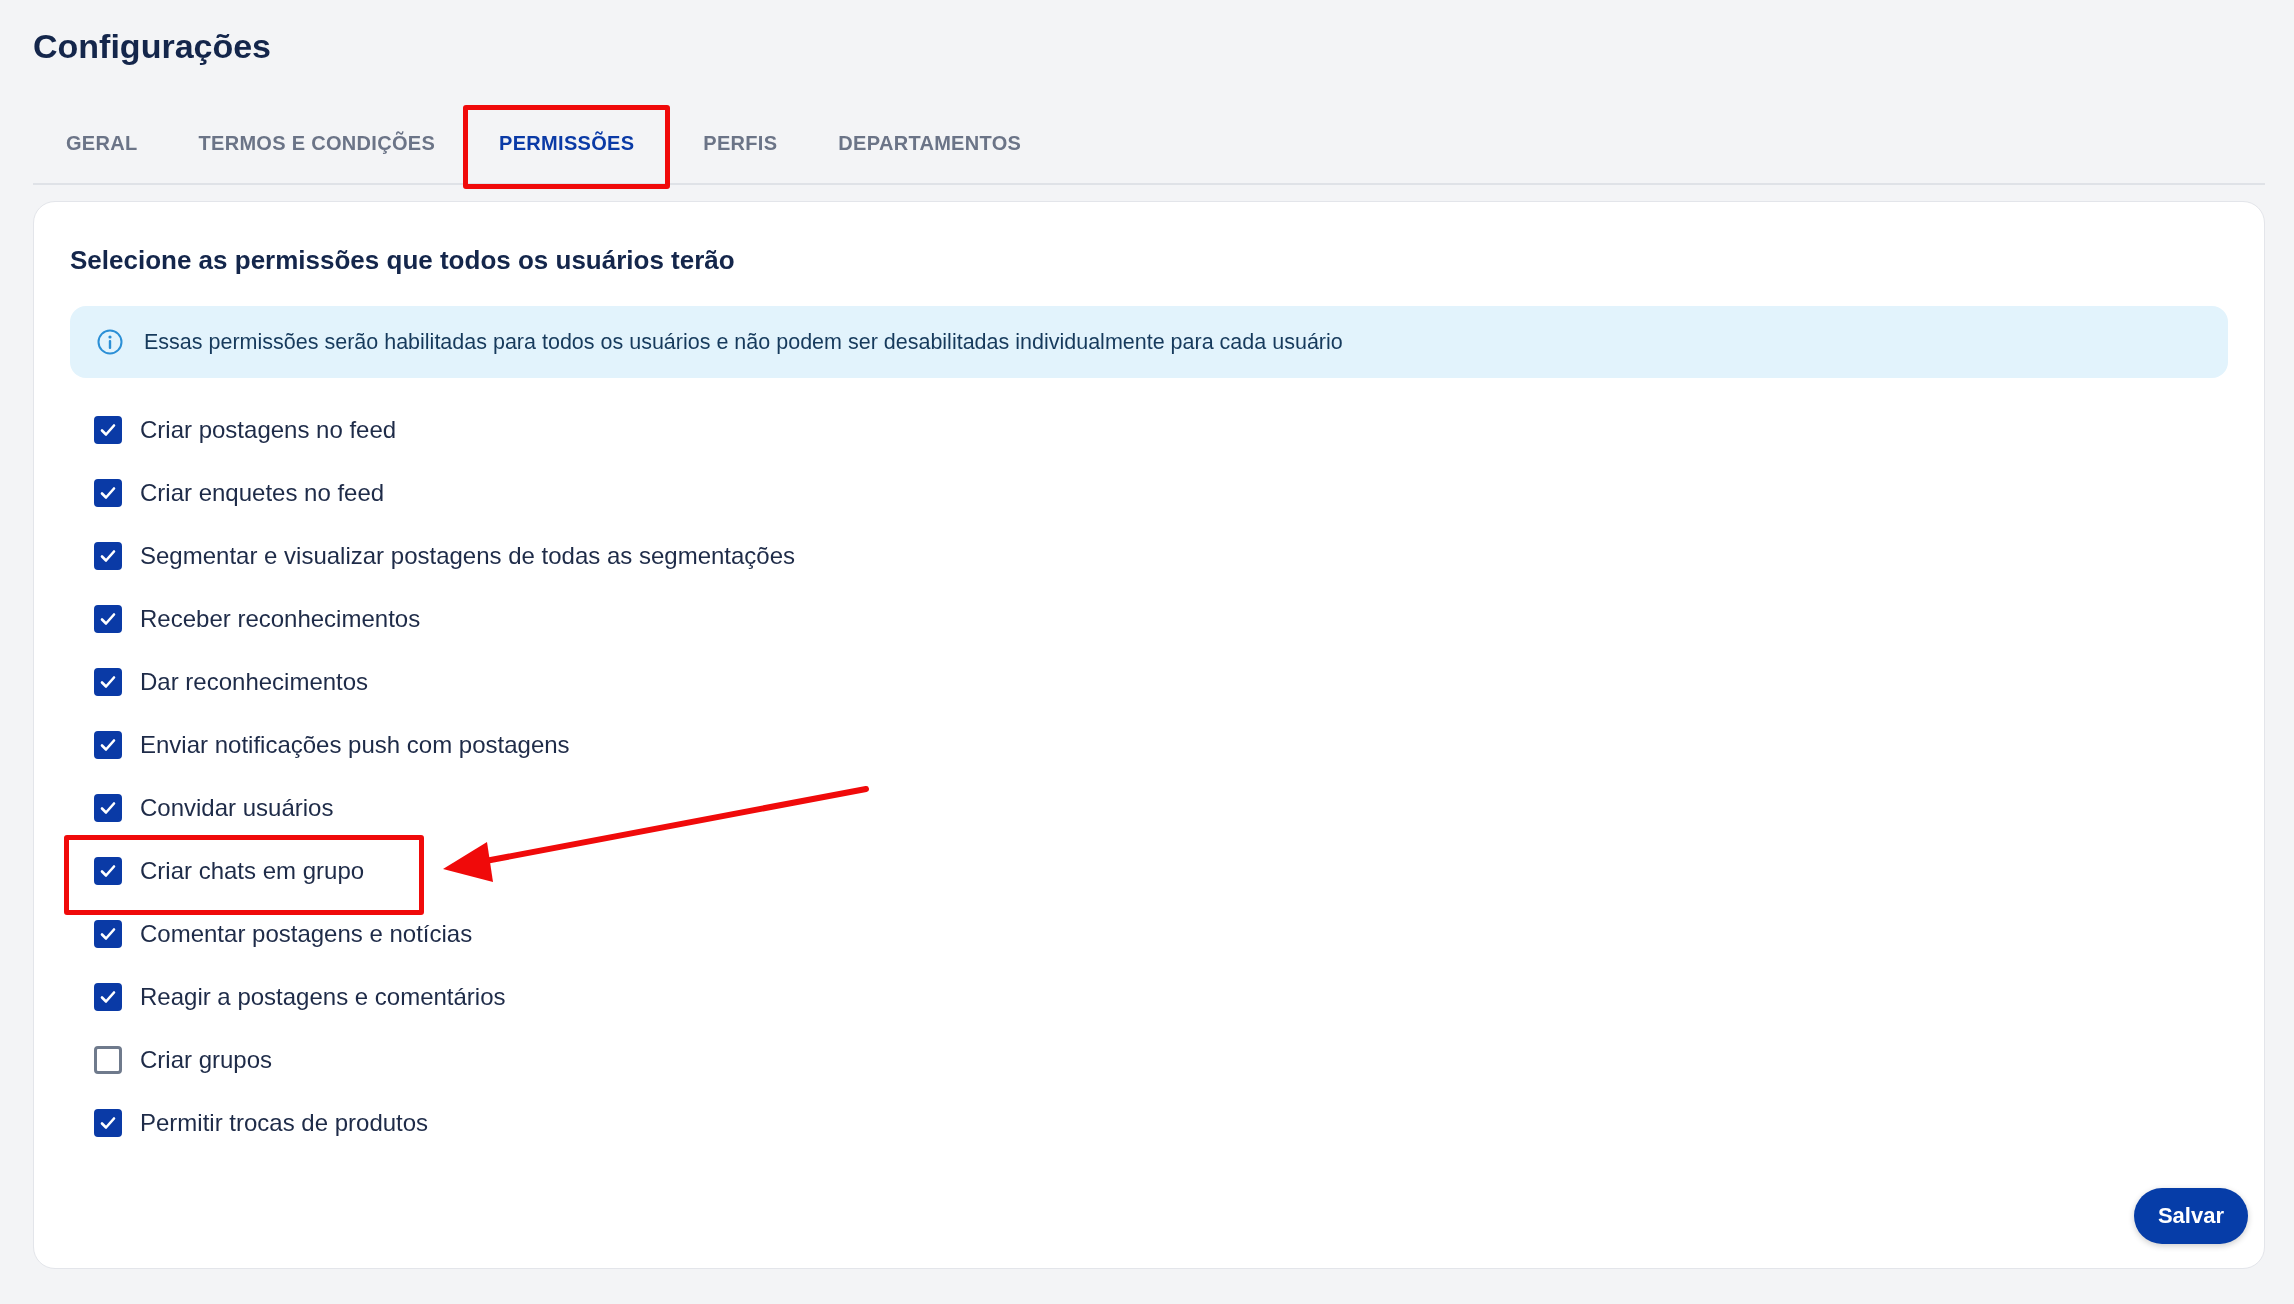 This screenshot has width=2294, height=1304. I want to click on tab: DEPARTAMENTOS, so click(927, 143).